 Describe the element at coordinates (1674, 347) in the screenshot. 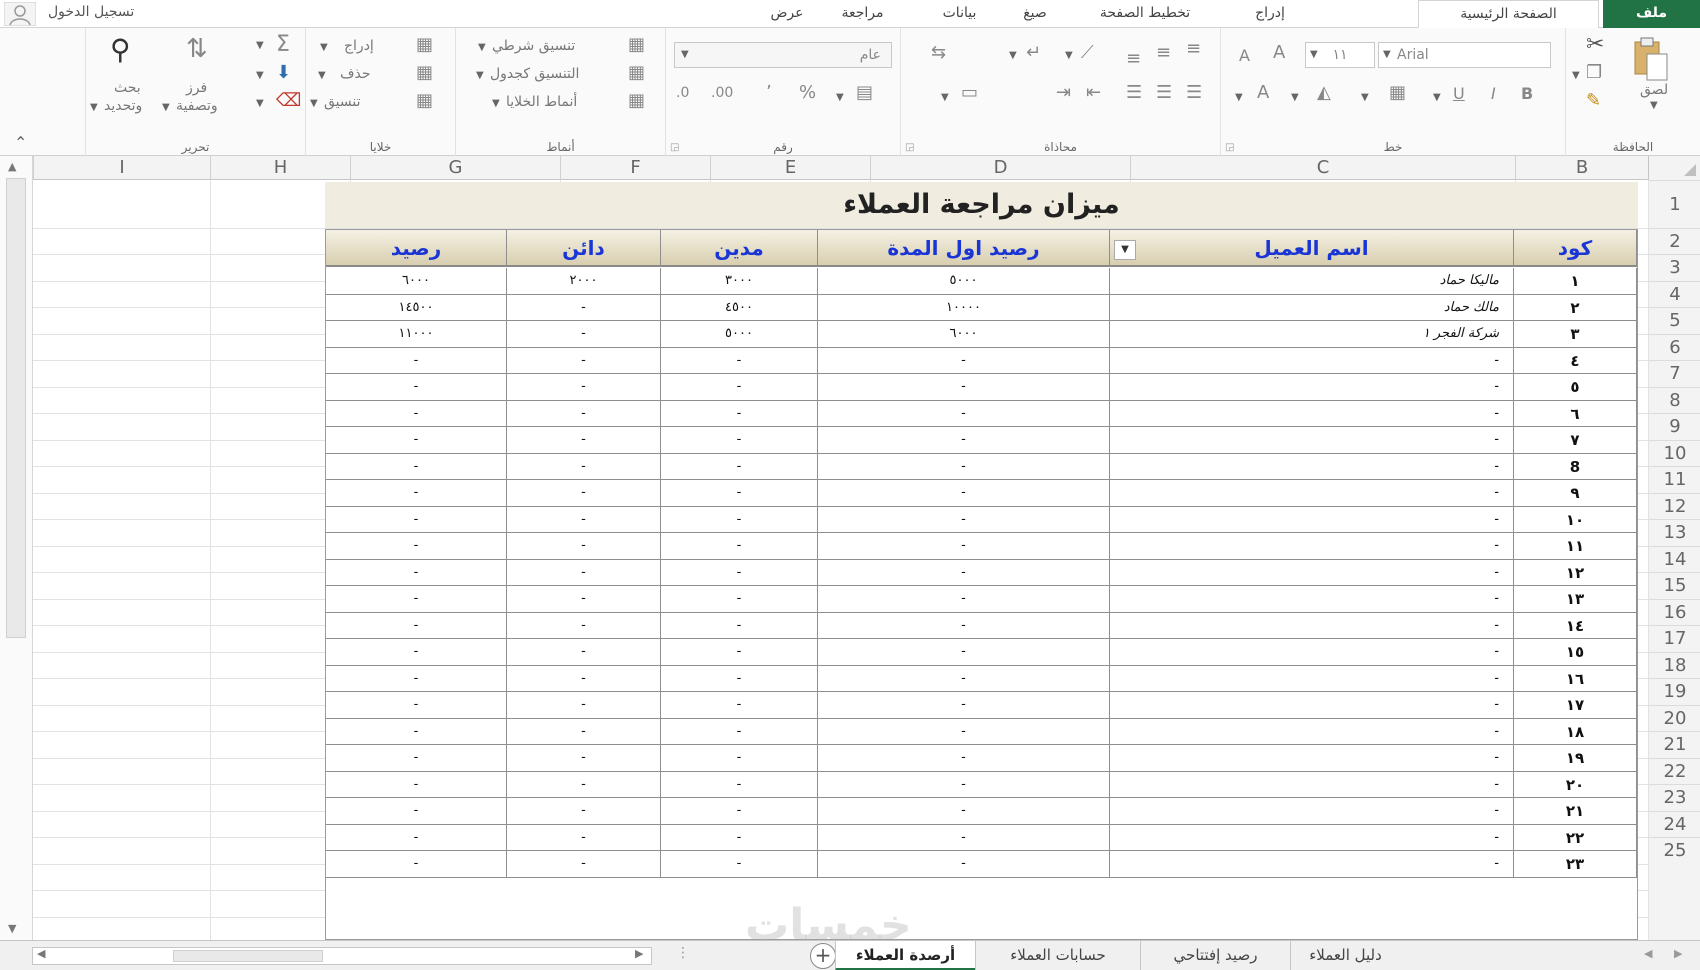

I see `row-header-6: 6` at that location.